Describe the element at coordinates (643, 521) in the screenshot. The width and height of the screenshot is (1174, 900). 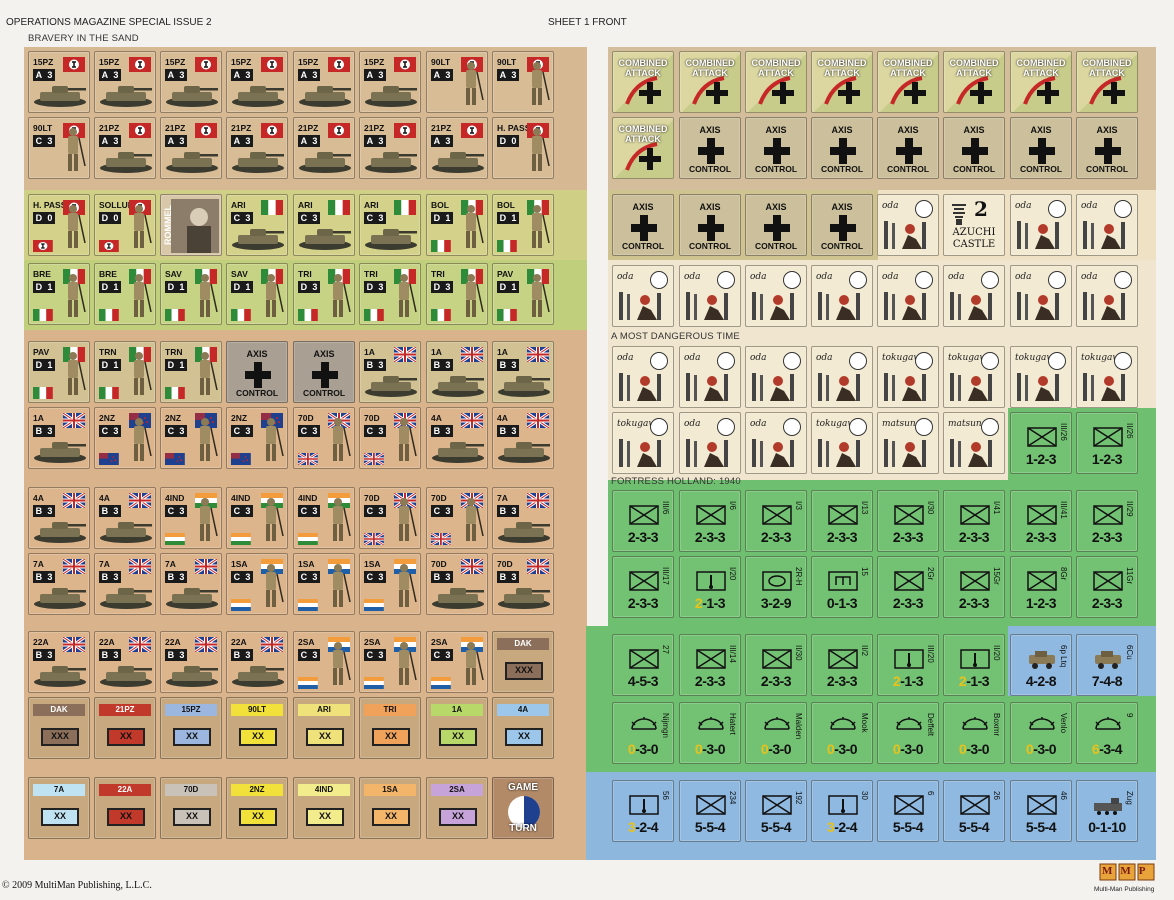
I see `holland-unit-counter: III/6 2-3-3` at that location.